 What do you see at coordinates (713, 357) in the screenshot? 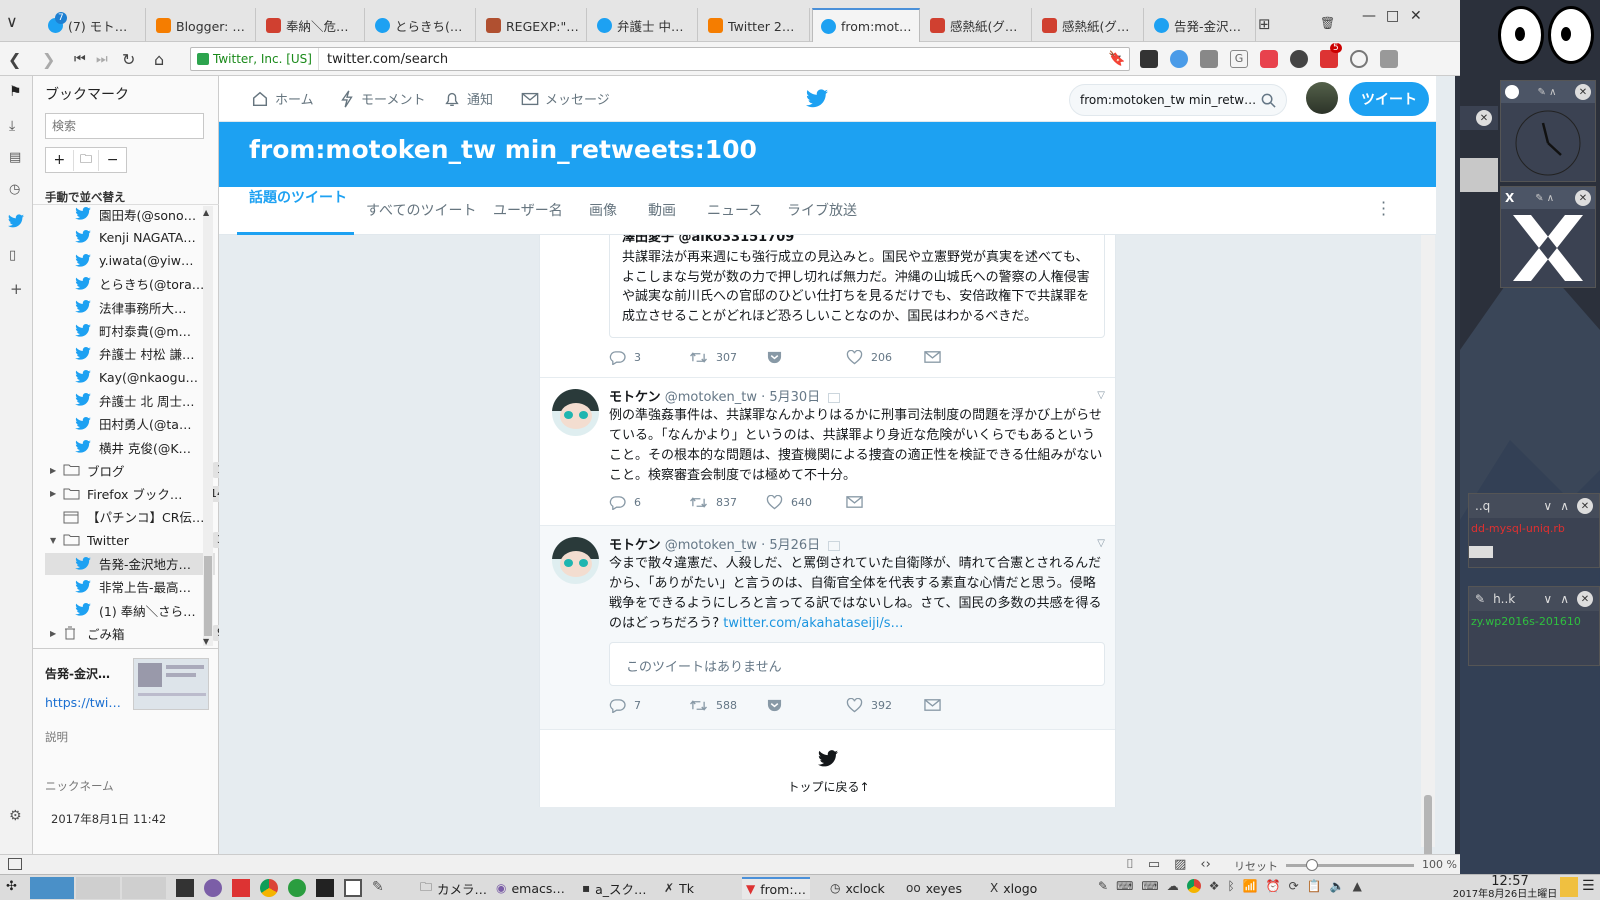
I see `retweet-button: 307` at bounding box center [713, 357].